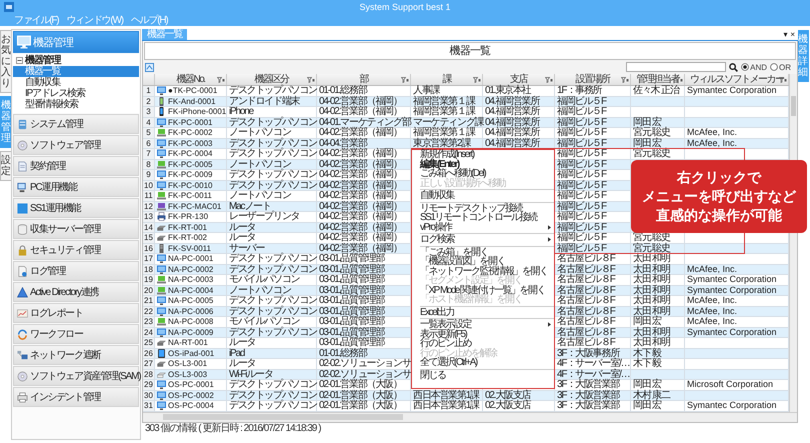  What do you see at coordinates (76, 313) in the screenshot?
I see `category-button: ログレポート` at bounding box center [76, 313].